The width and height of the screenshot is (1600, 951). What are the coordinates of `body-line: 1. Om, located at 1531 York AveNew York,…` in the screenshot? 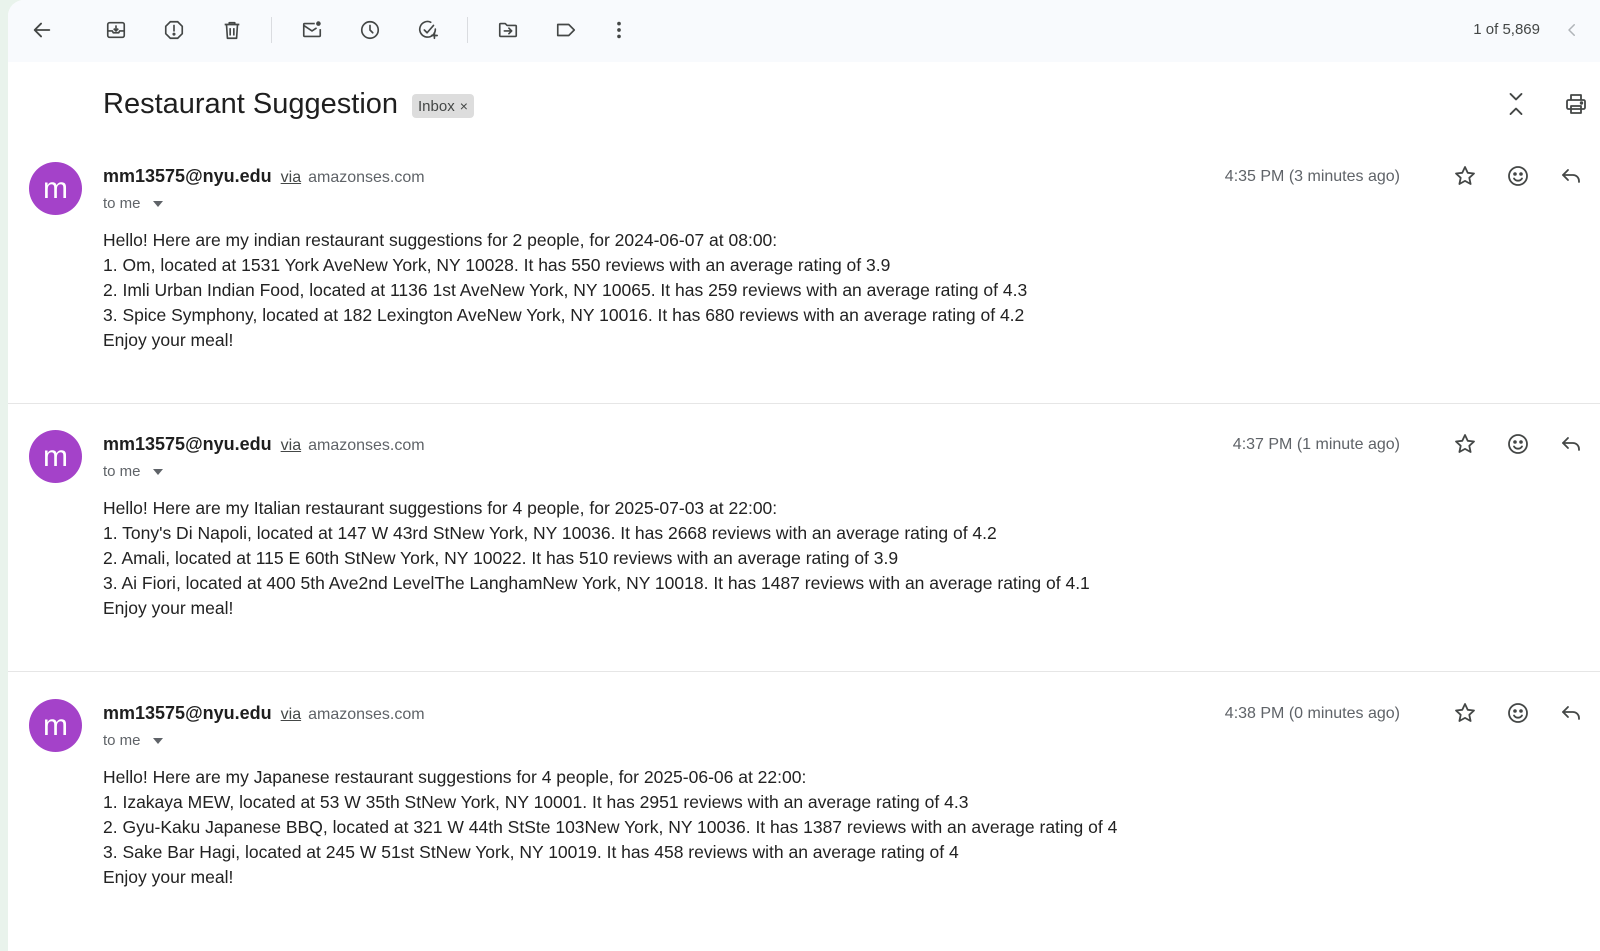 It's located at (497, 265).